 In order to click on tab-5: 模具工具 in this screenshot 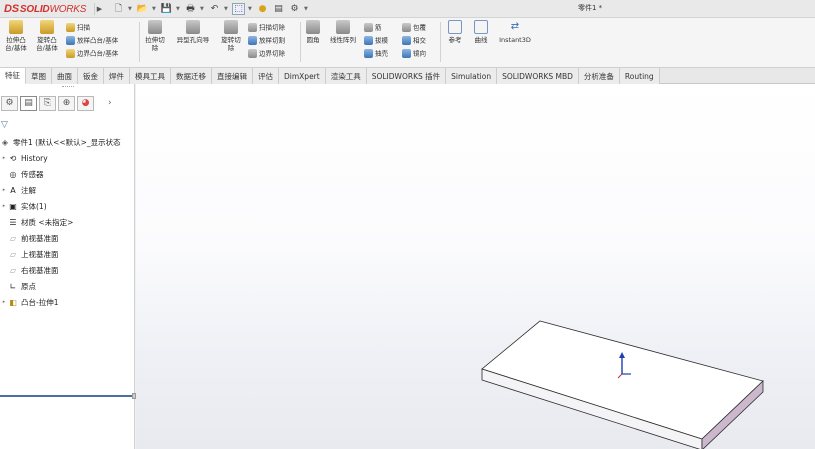, I will do `click(150, 76)`.